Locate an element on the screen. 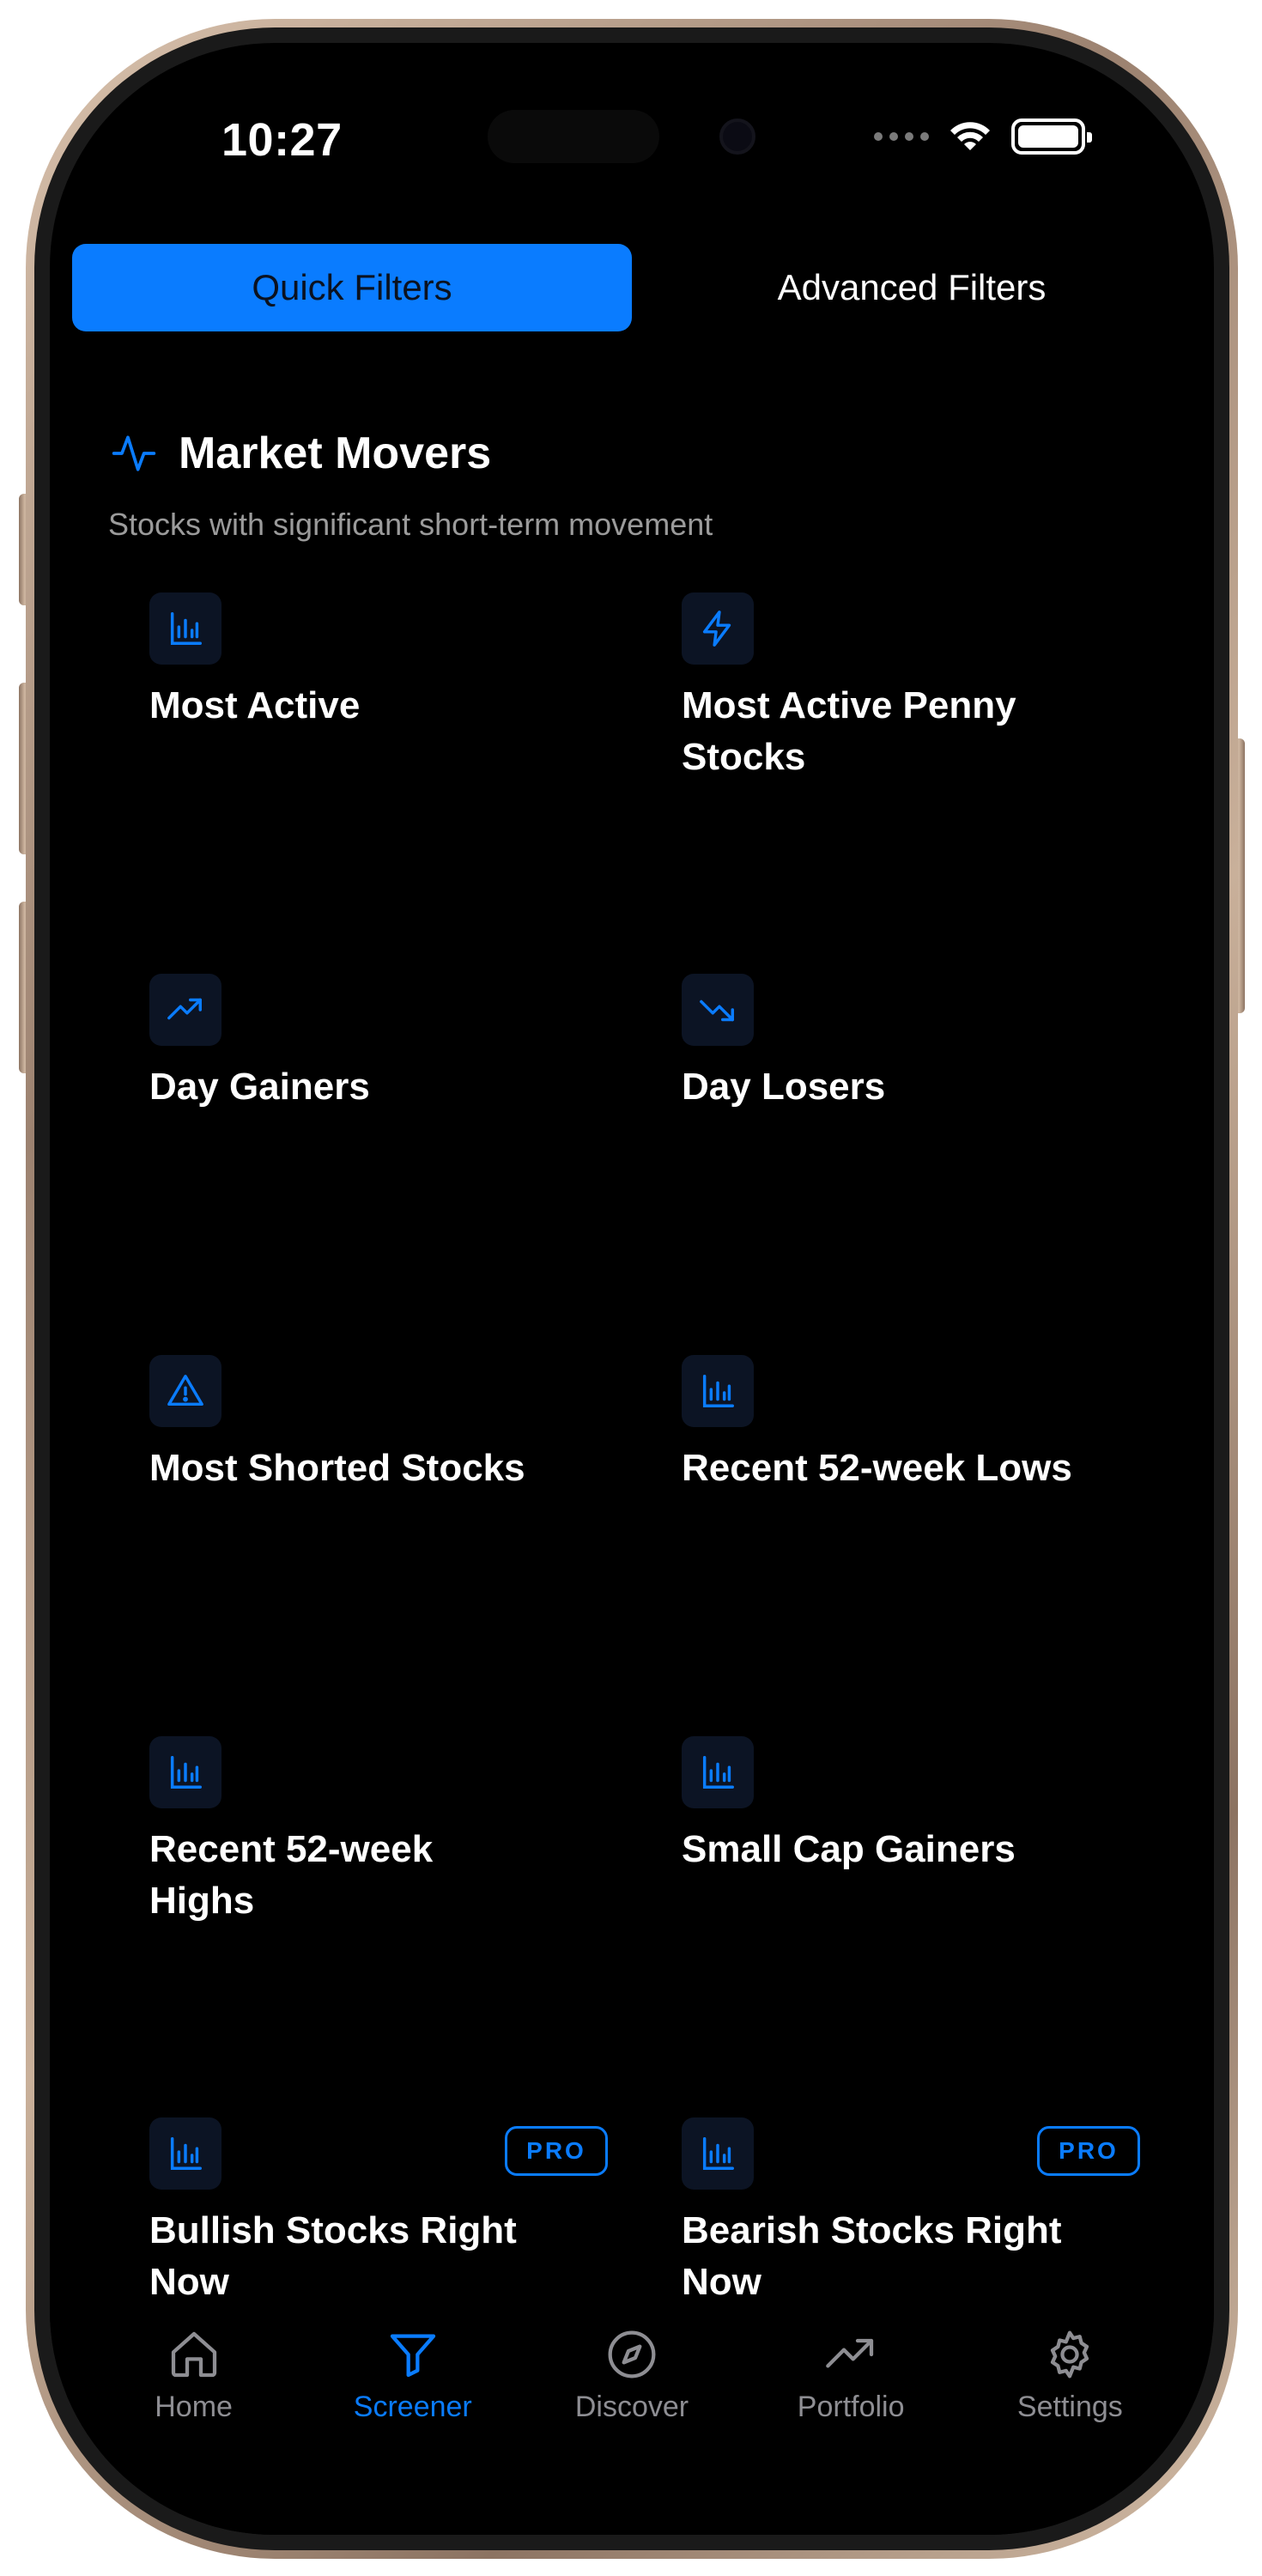  filter-card-day-losers: Day Losers is located at coordinates (922, 1043).